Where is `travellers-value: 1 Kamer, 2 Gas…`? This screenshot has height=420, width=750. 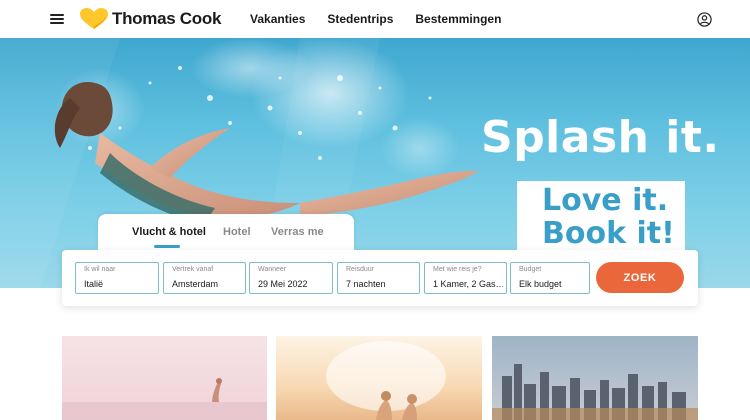 travellers-value: 1 Kamer, 2 Gas… is located at coordinates (468, 284).